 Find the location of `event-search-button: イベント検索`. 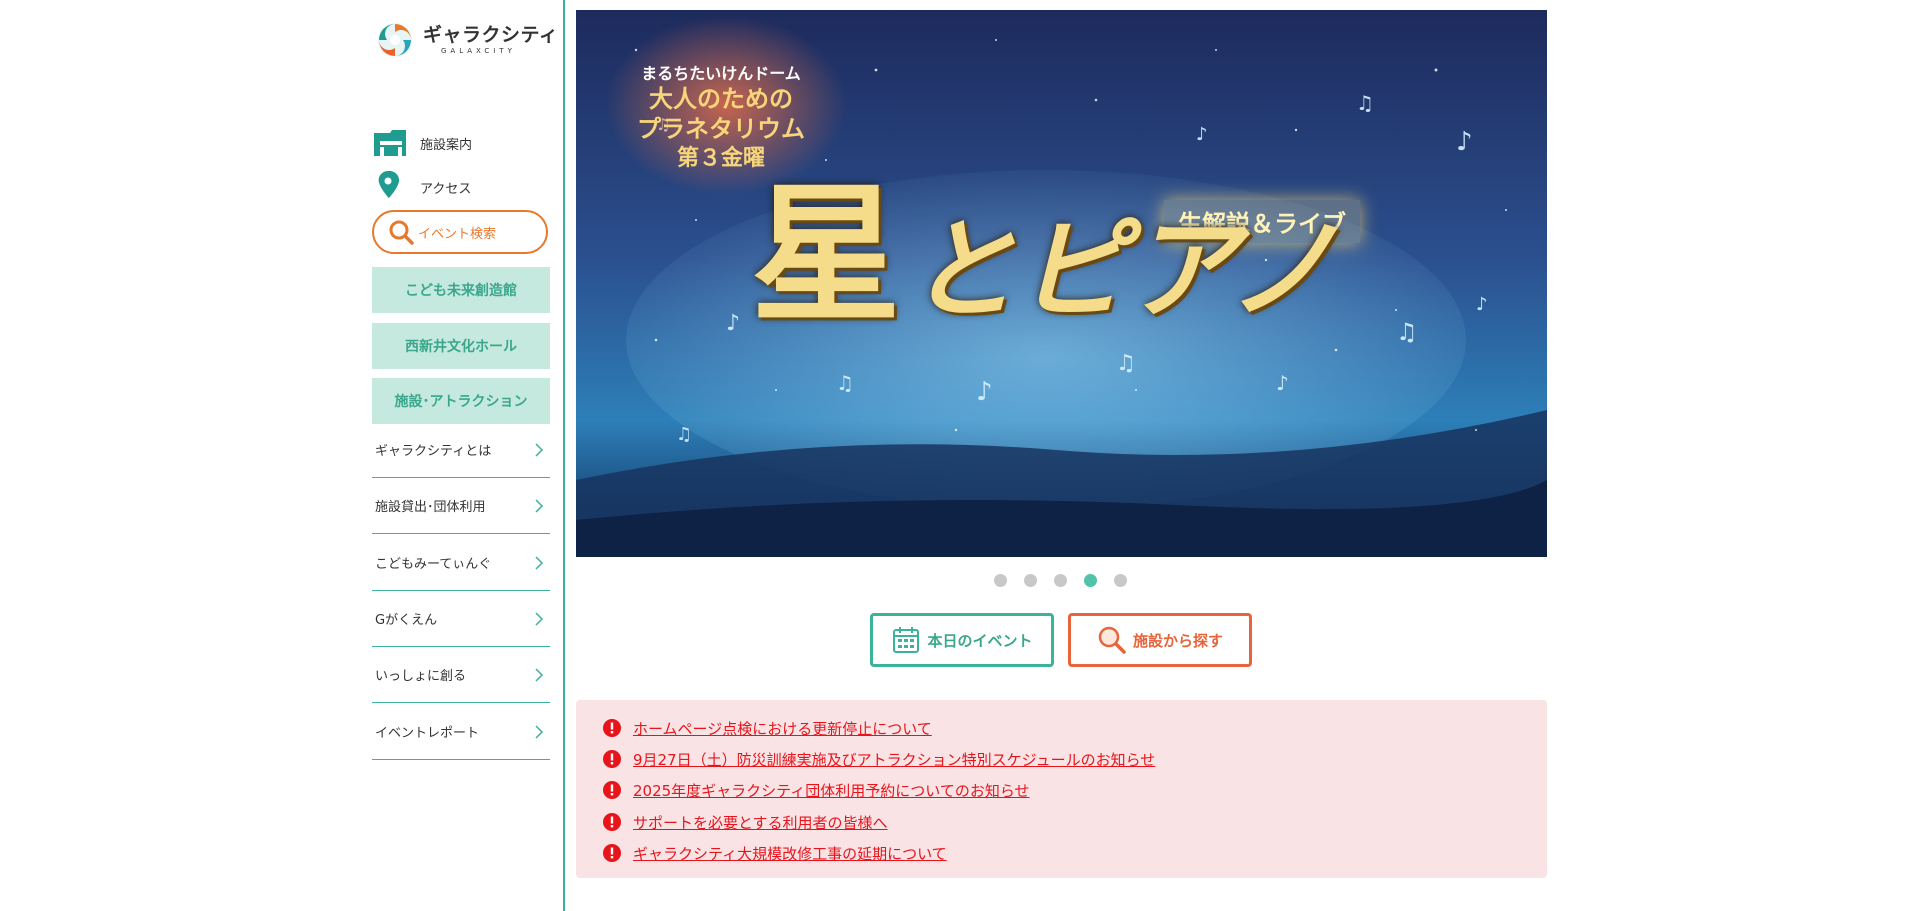

event-search-button: イベント検索 is located at coordinates (460, 232).